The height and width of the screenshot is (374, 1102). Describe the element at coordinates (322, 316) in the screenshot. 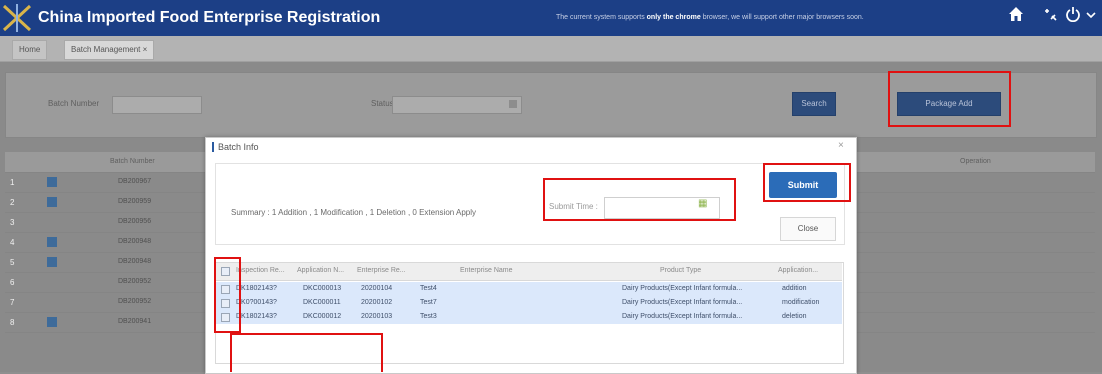

I see `cell-application-no: DKC000012` at that location.